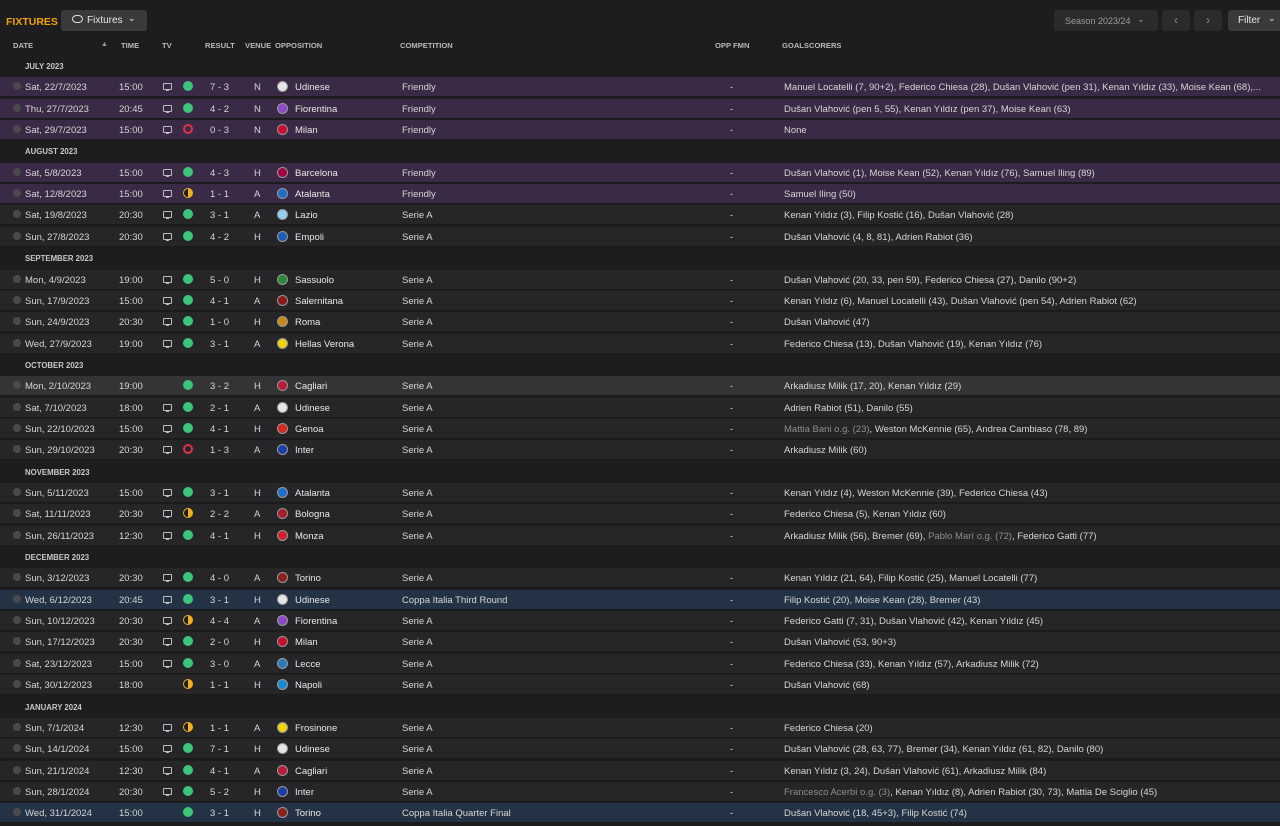 This screenshot has height=826, width=1280. Describe the element at coordinates (454, 600) in the screenshot. I see `competition-name: Coppa Italia Third Round` at that location.